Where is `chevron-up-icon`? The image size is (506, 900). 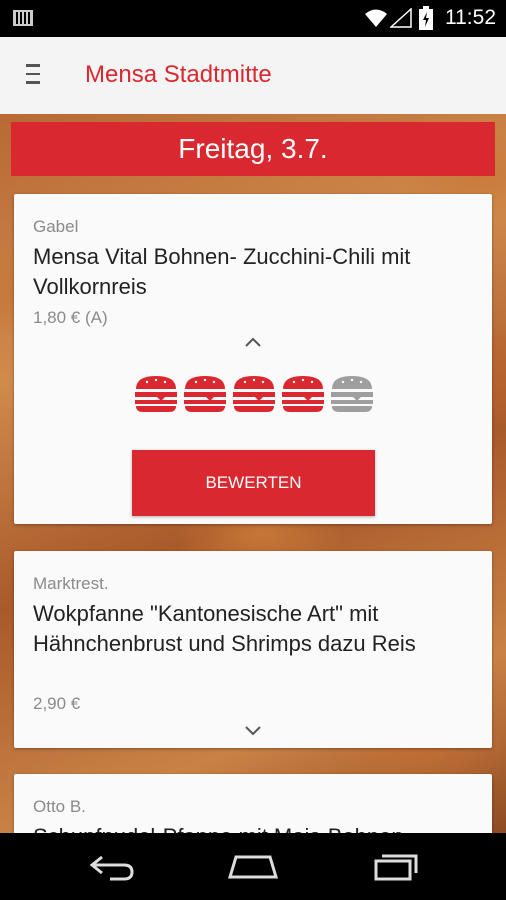
chevron-up-icon is located at coordinates (253, 342).